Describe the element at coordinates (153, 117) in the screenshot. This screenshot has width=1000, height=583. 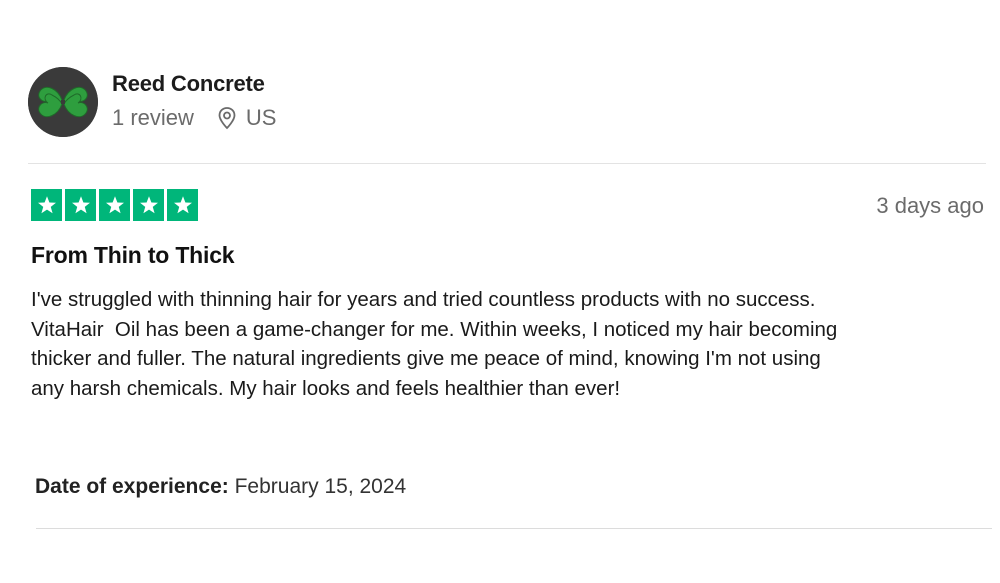
I see `review-count: 1 review` at that location.